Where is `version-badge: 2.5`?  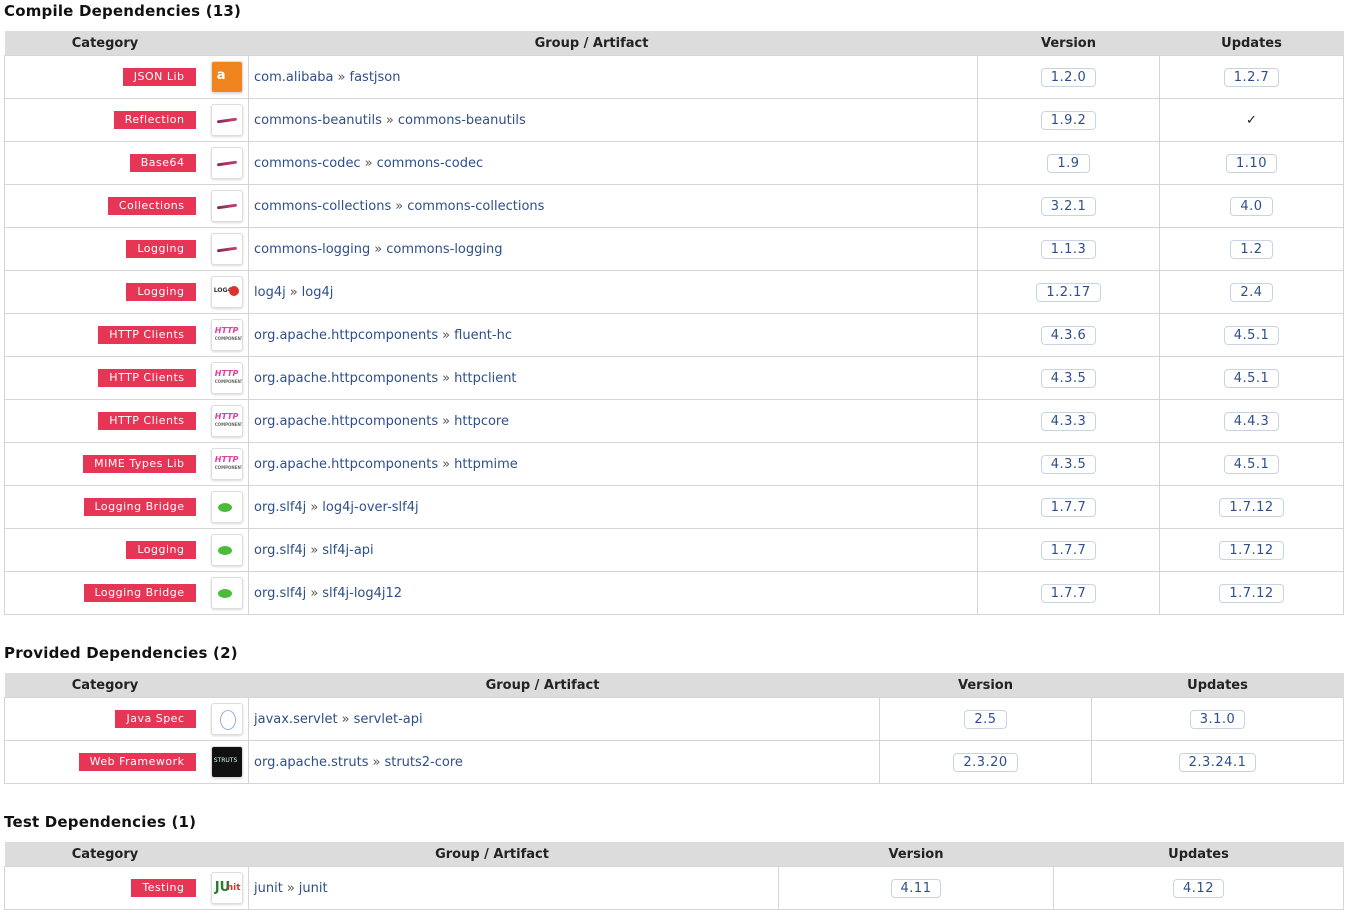
version-badge: 2.5 is located at coordinates (985, 719).